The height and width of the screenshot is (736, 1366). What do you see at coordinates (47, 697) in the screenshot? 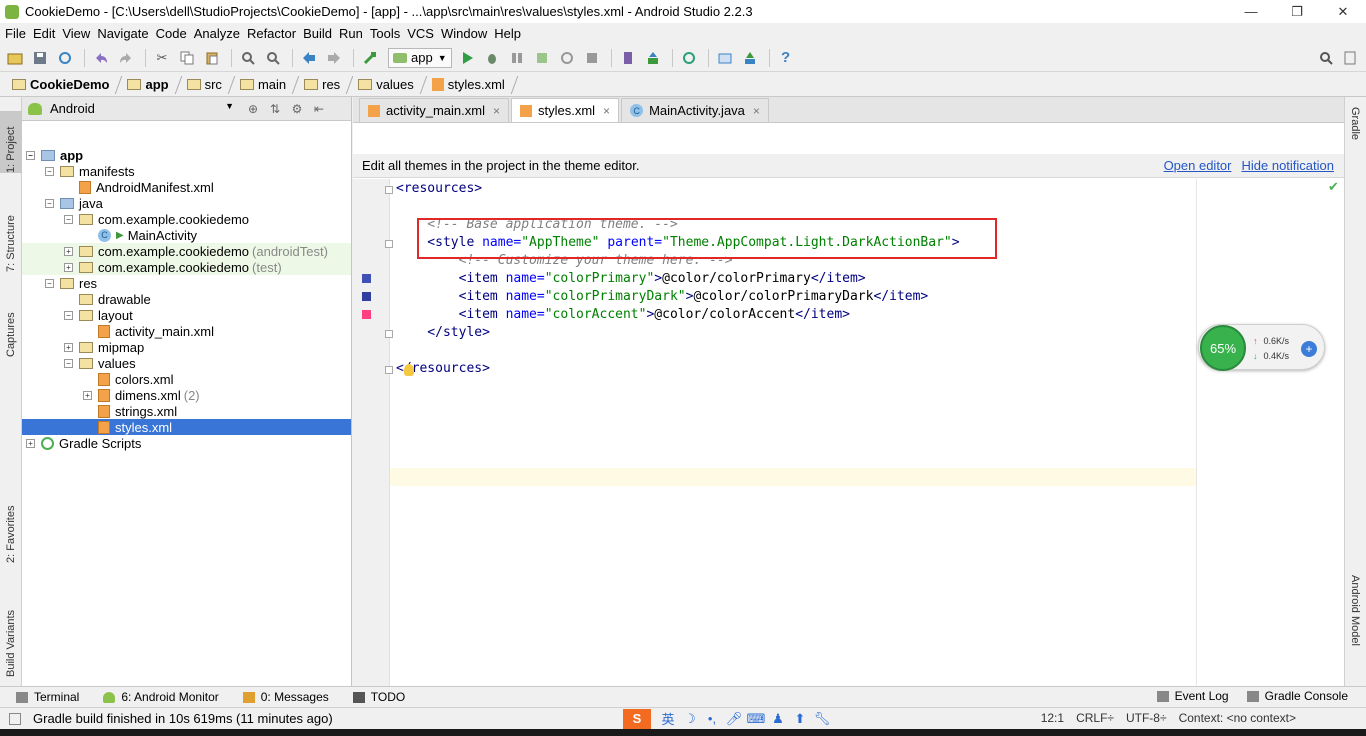
I see `tab-terminal: Terminal` at bounding box center [47, 697].